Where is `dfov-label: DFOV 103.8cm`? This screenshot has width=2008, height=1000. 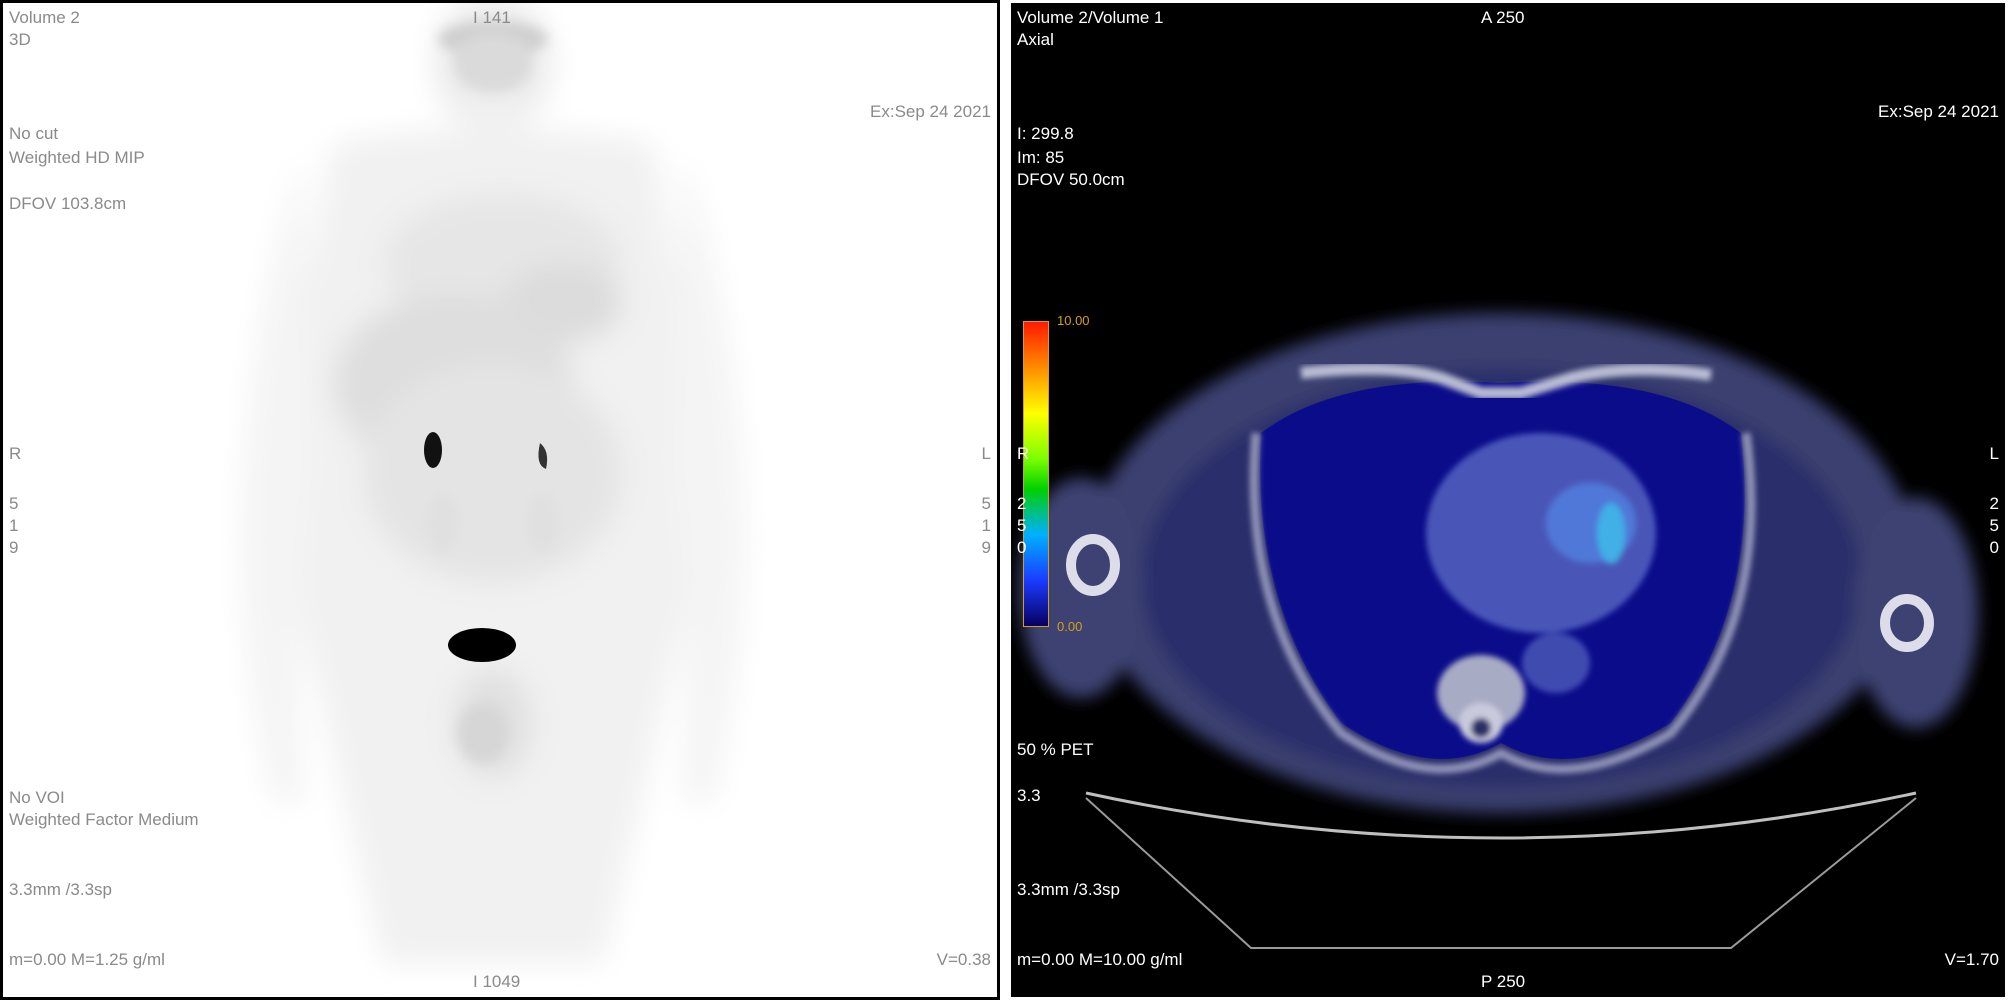 dfov-label: DFOV 103.8cm is located at coordinates (68, 203).